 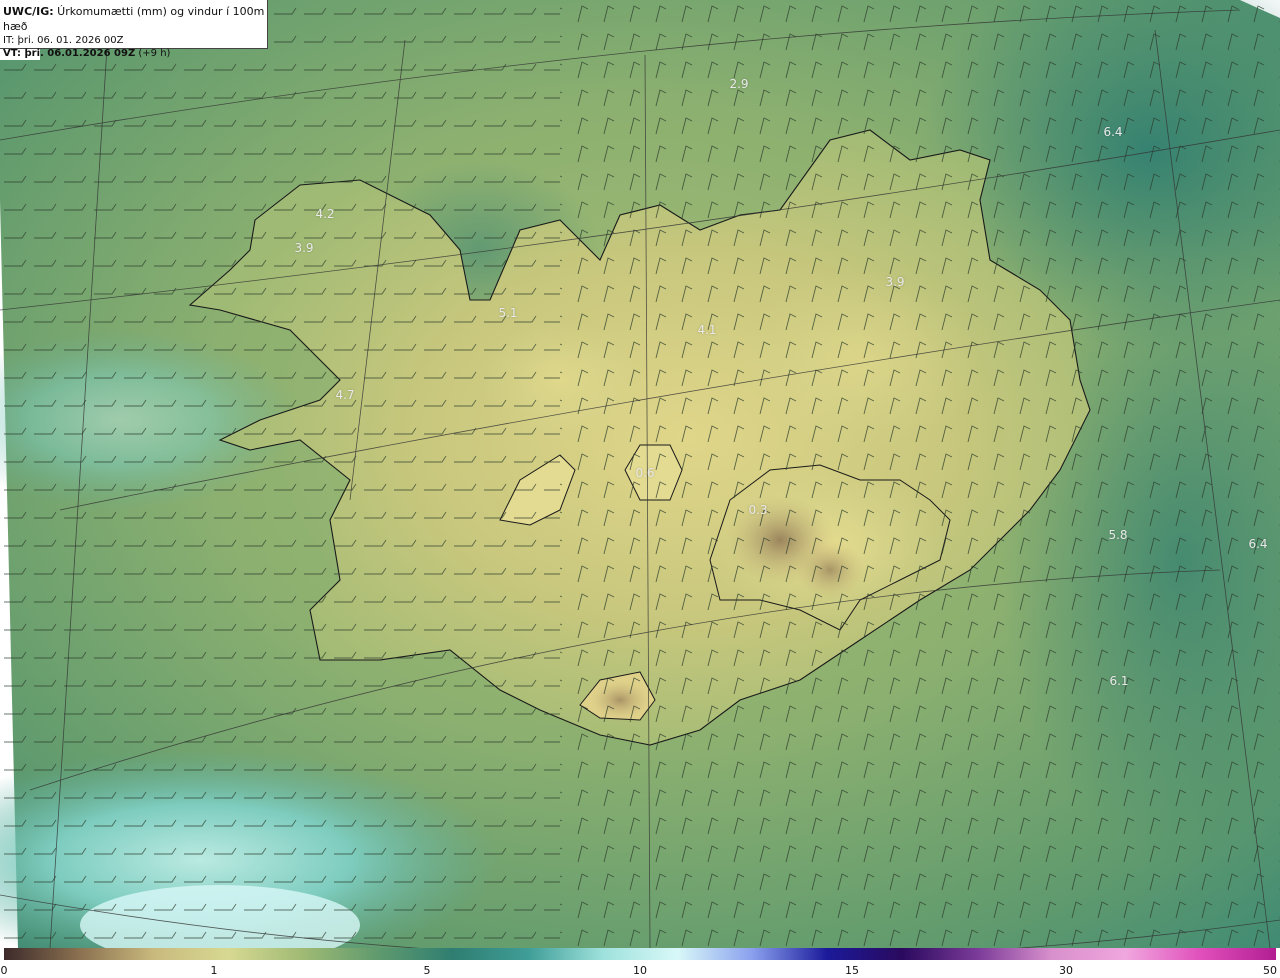 What do you see at coordinates (4, 970) in the screenshot?
I see `colorbar-tick: 0` at bounding box center [4, 970].